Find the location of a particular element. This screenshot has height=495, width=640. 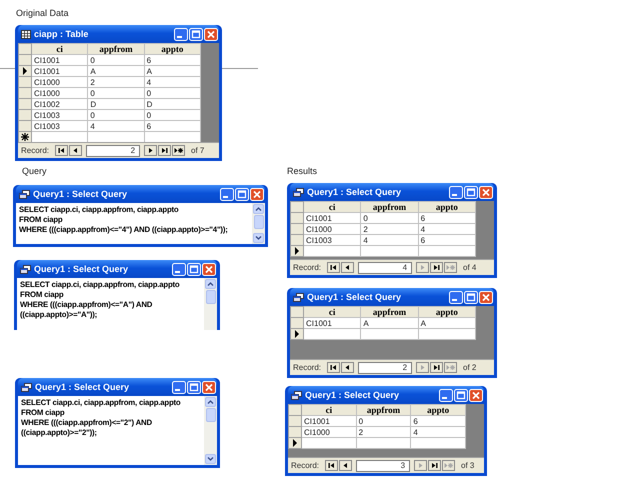

window-title: ciapp : Table is located at coordinates (62, 34).